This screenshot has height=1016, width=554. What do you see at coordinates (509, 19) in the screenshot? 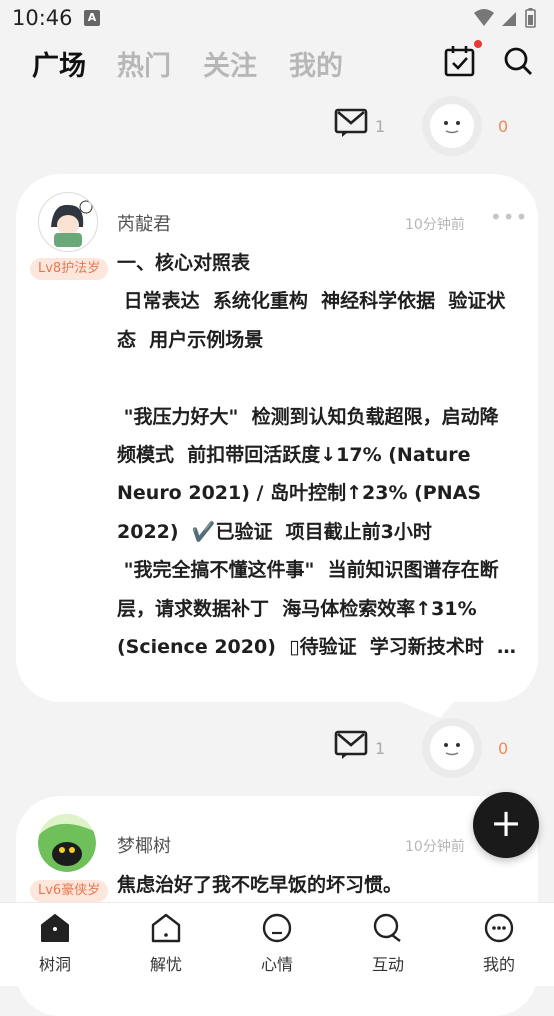
I see `signal-icon` at bounding box center [509, 19].